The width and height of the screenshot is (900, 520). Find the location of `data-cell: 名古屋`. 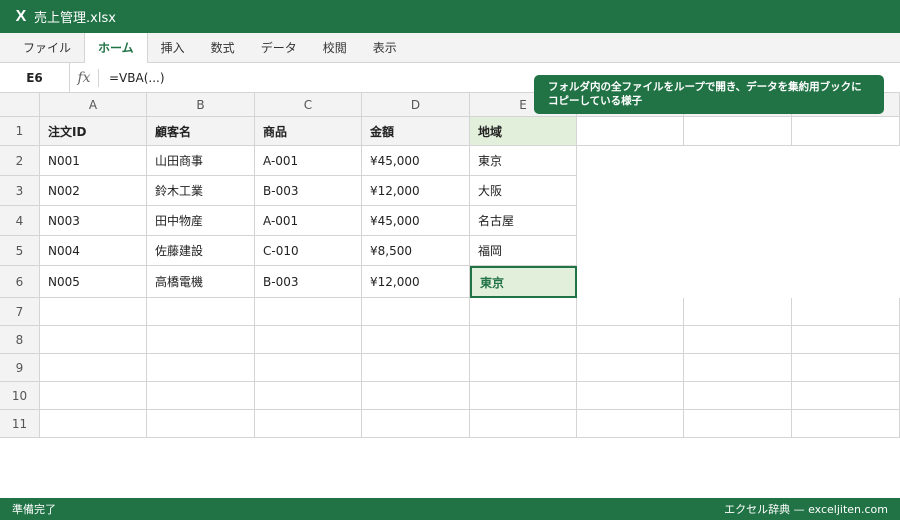

data-cell: 名古屋 is located at coordinates (523, 221).